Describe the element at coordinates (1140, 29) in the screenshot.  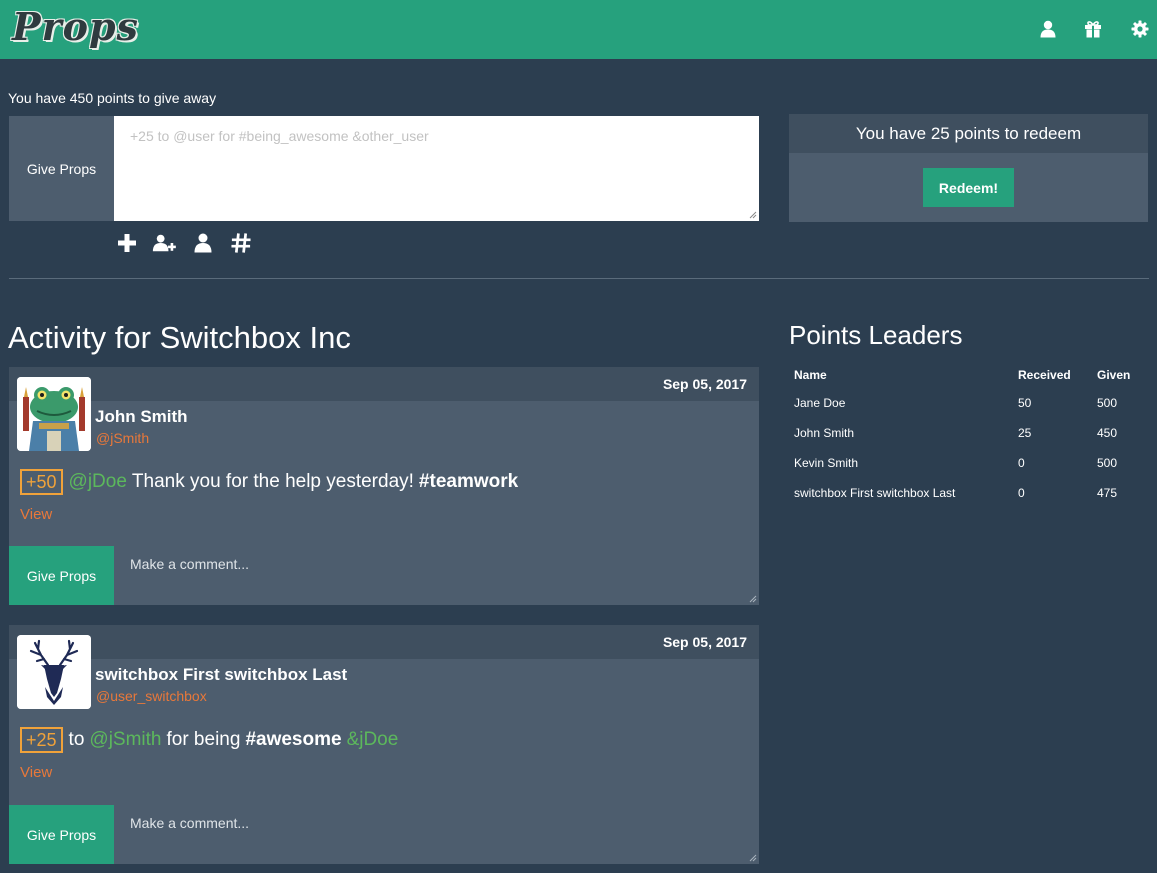
I see `gear-icon` at that location.